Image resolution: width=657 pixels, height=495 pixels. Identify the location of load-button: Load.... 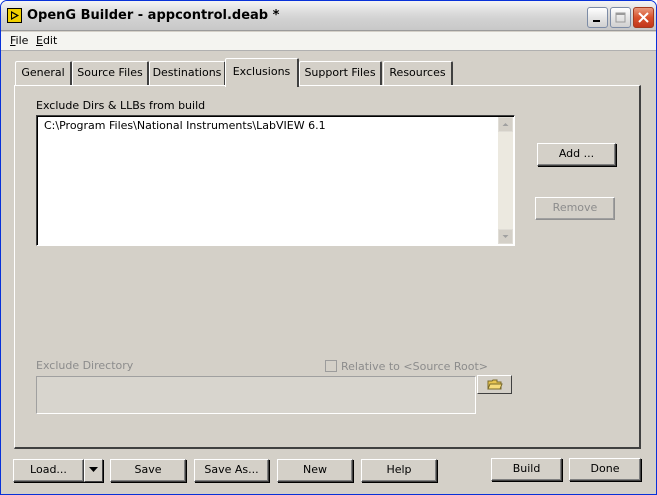
(48, 470).